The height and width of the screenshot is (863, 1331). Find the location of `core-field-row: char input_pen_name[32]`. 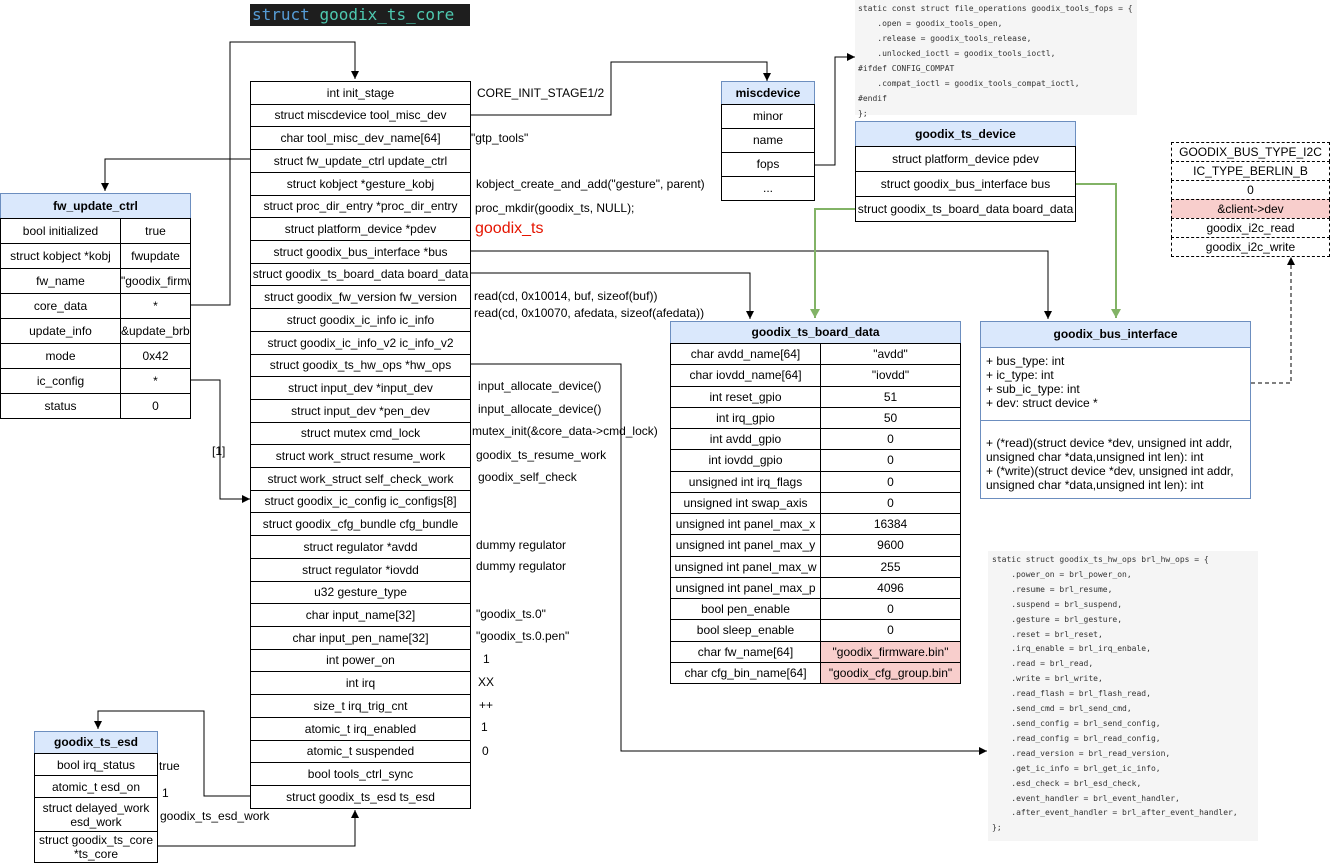

core-field-row: char input_pen_name[32] is located at coordinates (360, 638).